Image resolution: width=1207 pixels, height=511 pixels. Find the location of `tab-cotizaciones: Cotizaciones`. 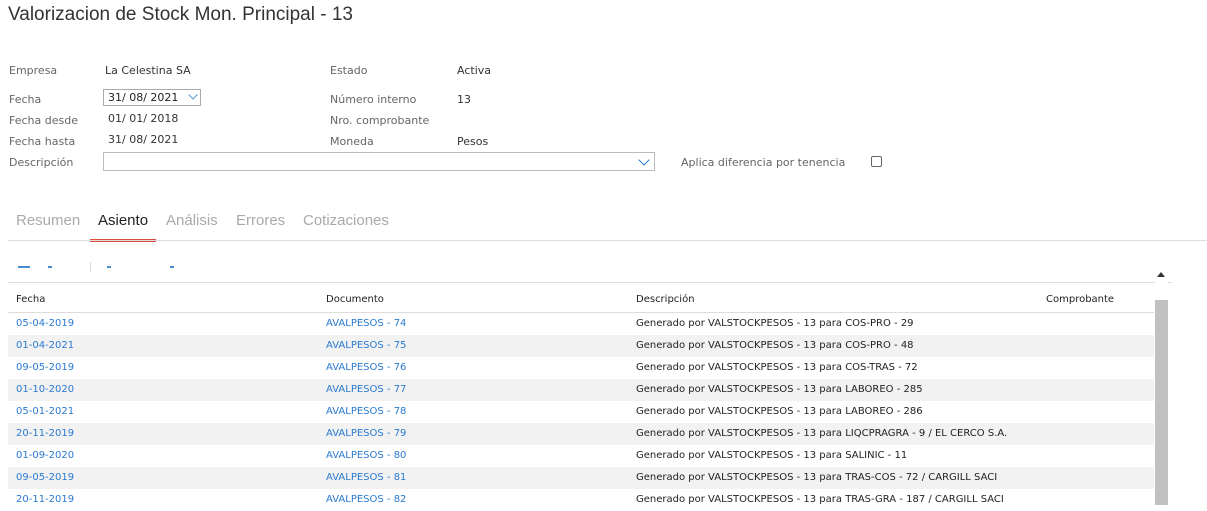

tab-cotizaciones: Cotizaciones is located at coordinates (346, 225).